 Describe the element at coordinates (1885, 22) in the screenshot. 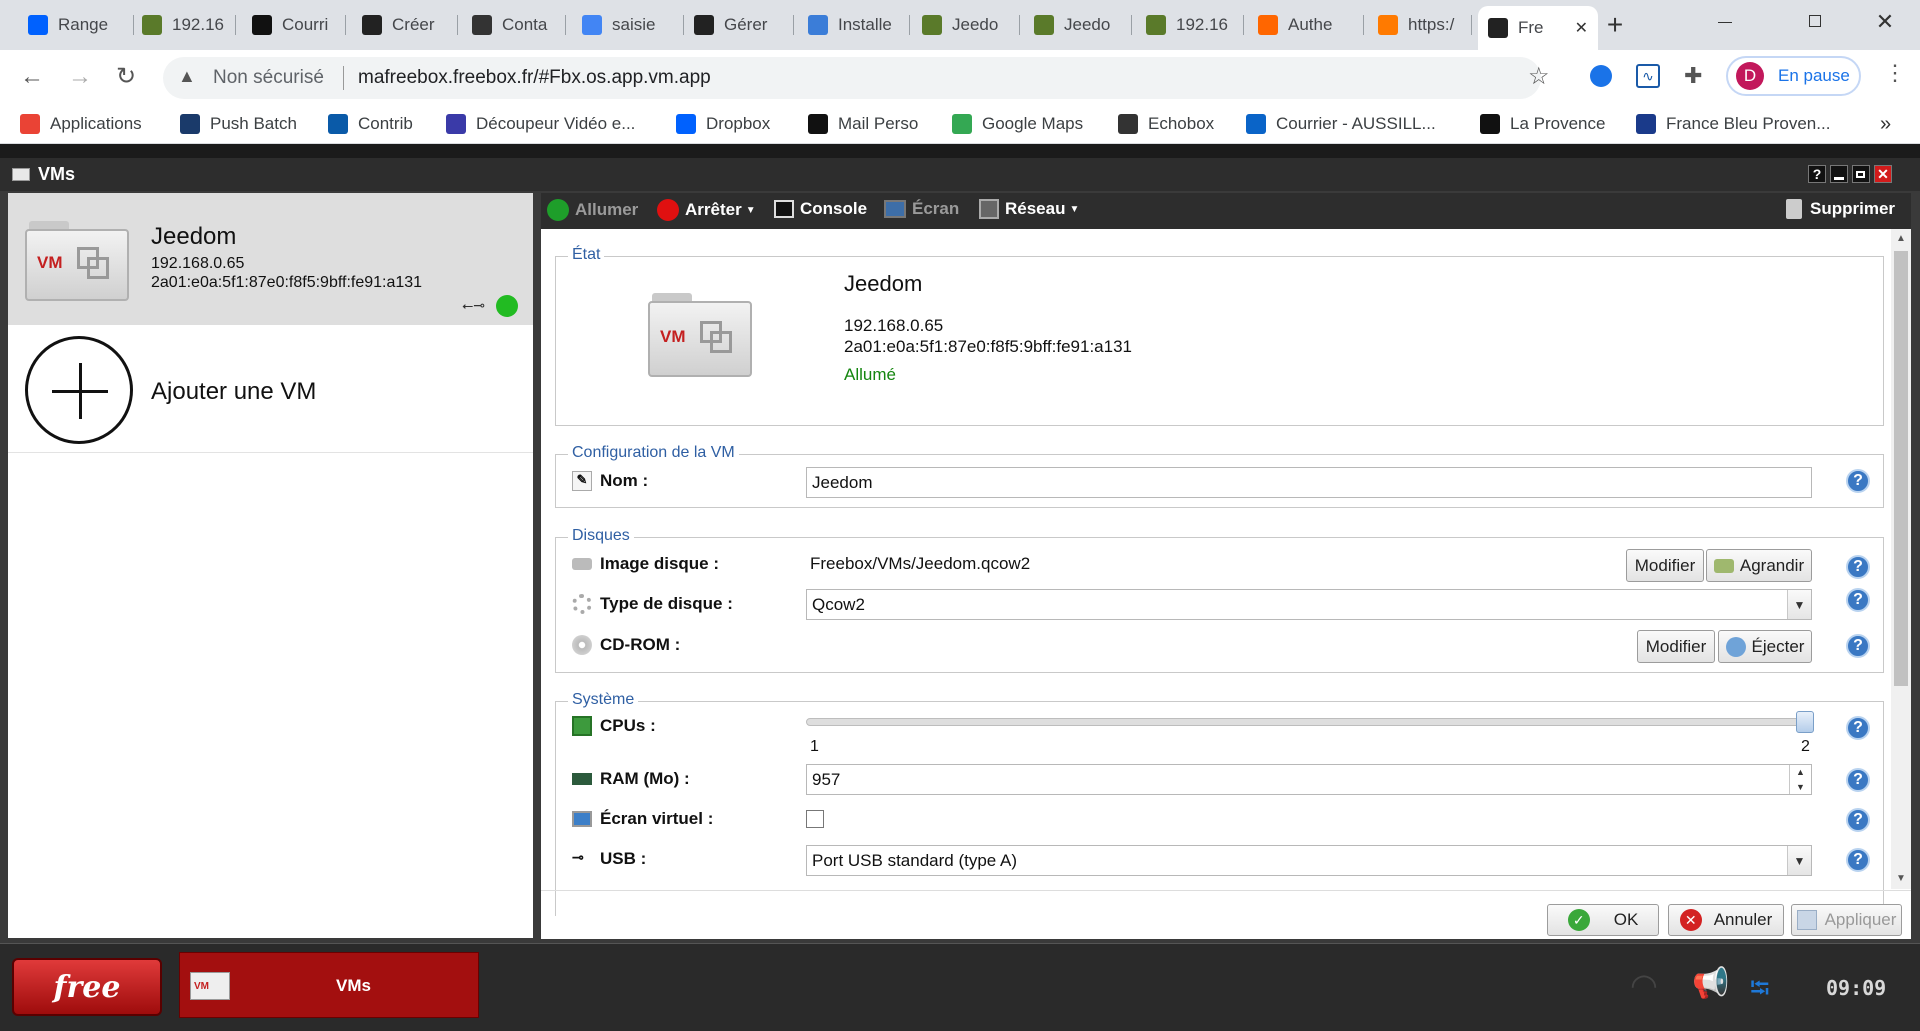

I see `close-window-button: ✕` at that location.